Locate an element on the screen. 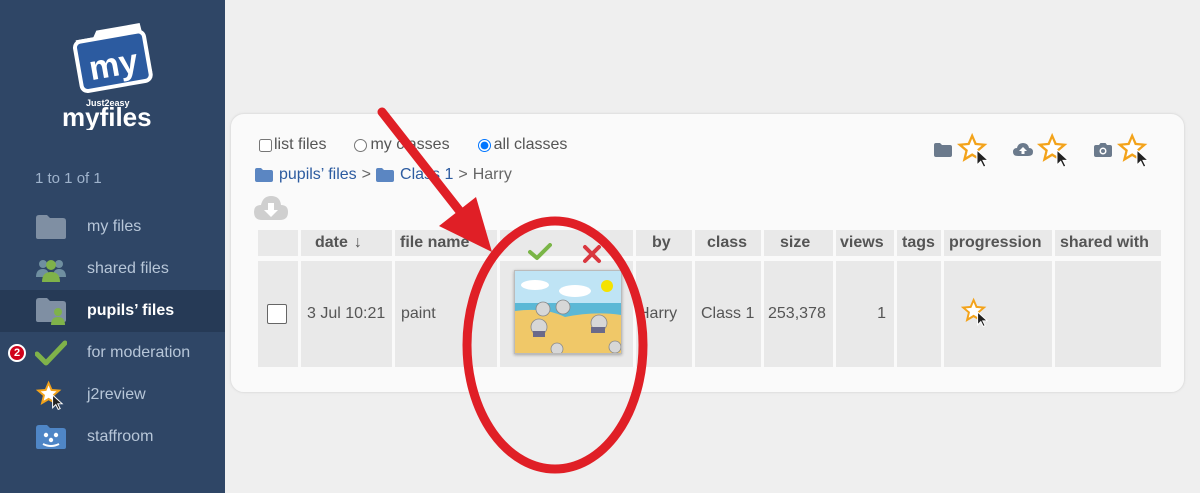  cell-size: 253,378 is located at coordinates (798, 314).